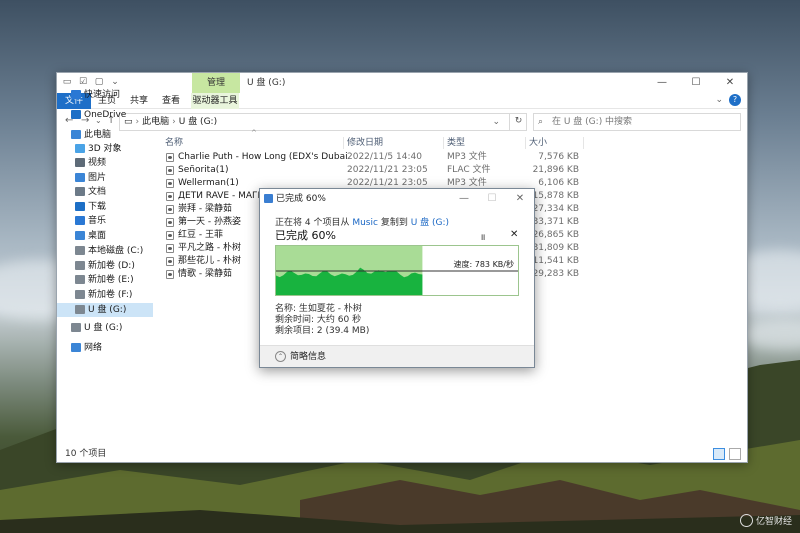  I want to click on desktop-icon, so click(80, 235).